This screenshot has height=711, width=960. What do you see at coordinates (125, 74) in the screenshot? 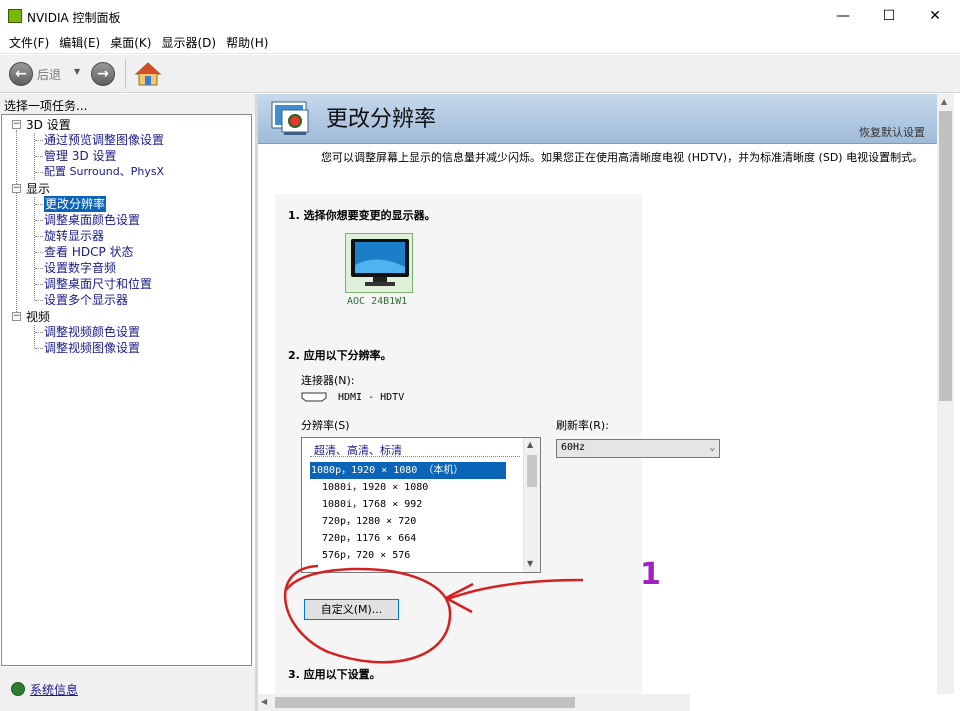
I see `toolbar-divider` at bounding box center [125, 74].